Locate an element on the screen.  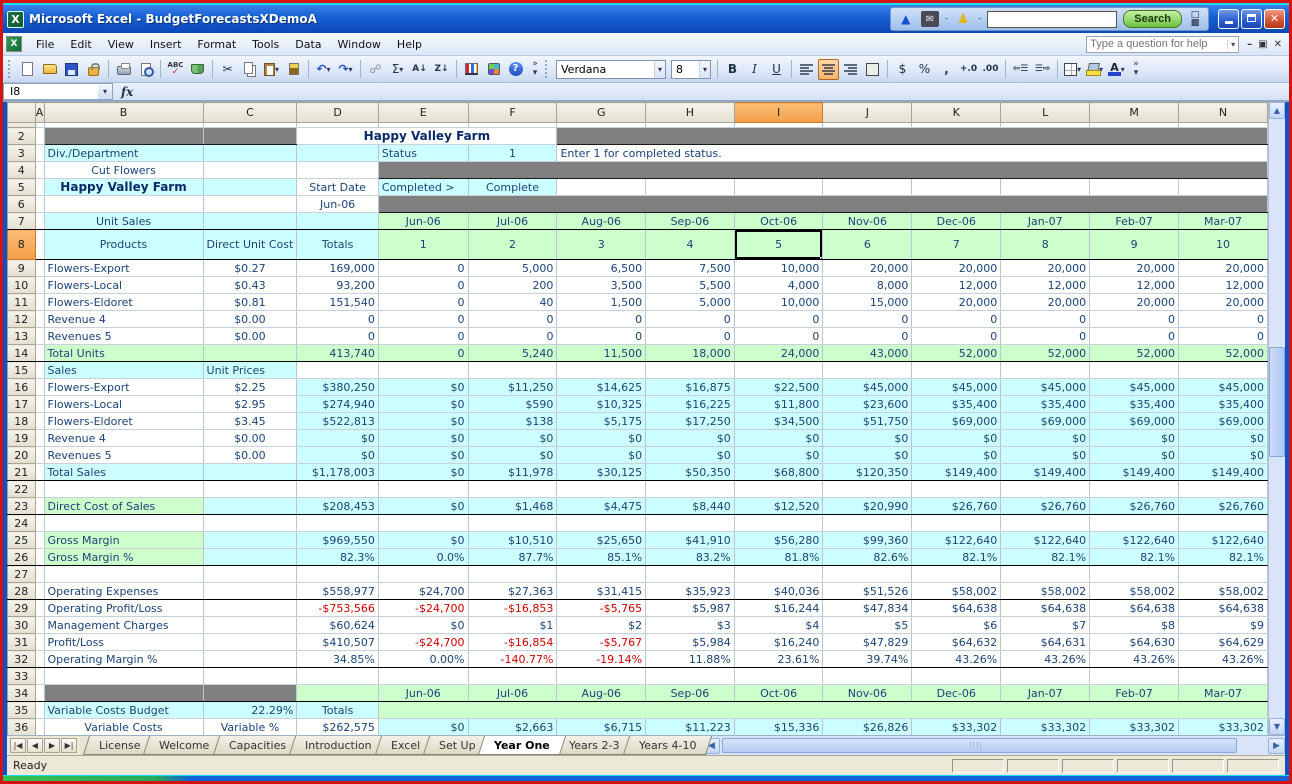
cell-E22 is located at coordinates (423, 489).